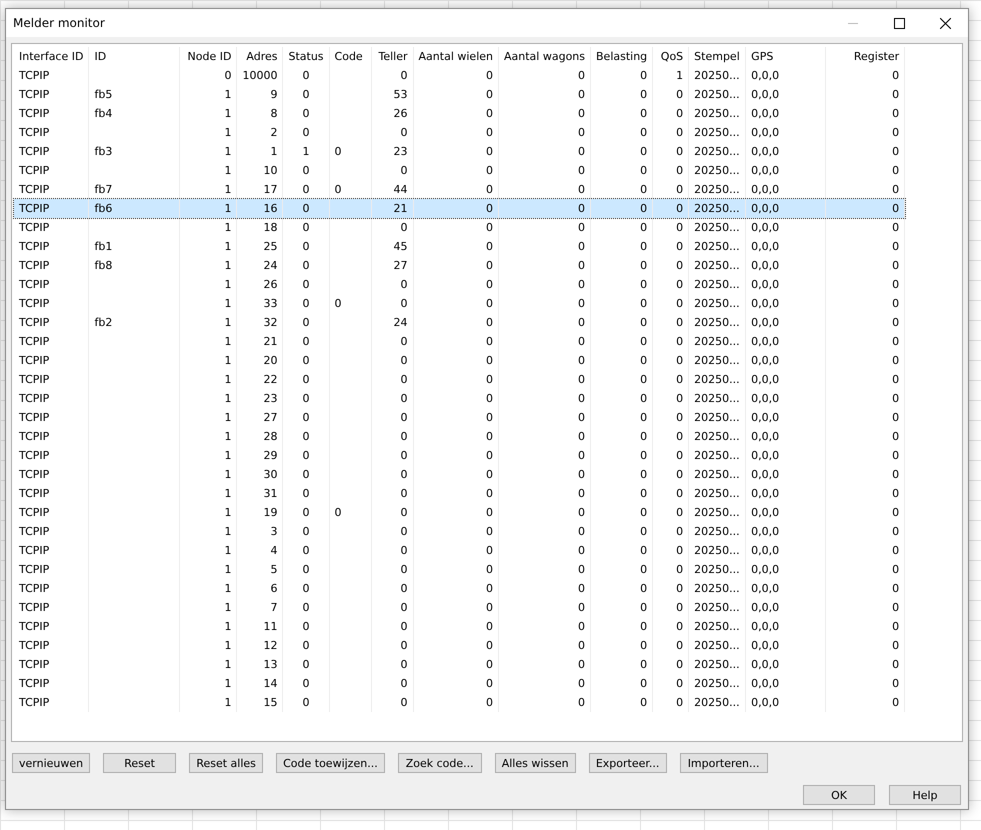 The image size is (981, 830). What do you see at coordinates (51, 763) in the screenshot?
I see `action-button: vernieuwen` at bounding box center [51, 763].